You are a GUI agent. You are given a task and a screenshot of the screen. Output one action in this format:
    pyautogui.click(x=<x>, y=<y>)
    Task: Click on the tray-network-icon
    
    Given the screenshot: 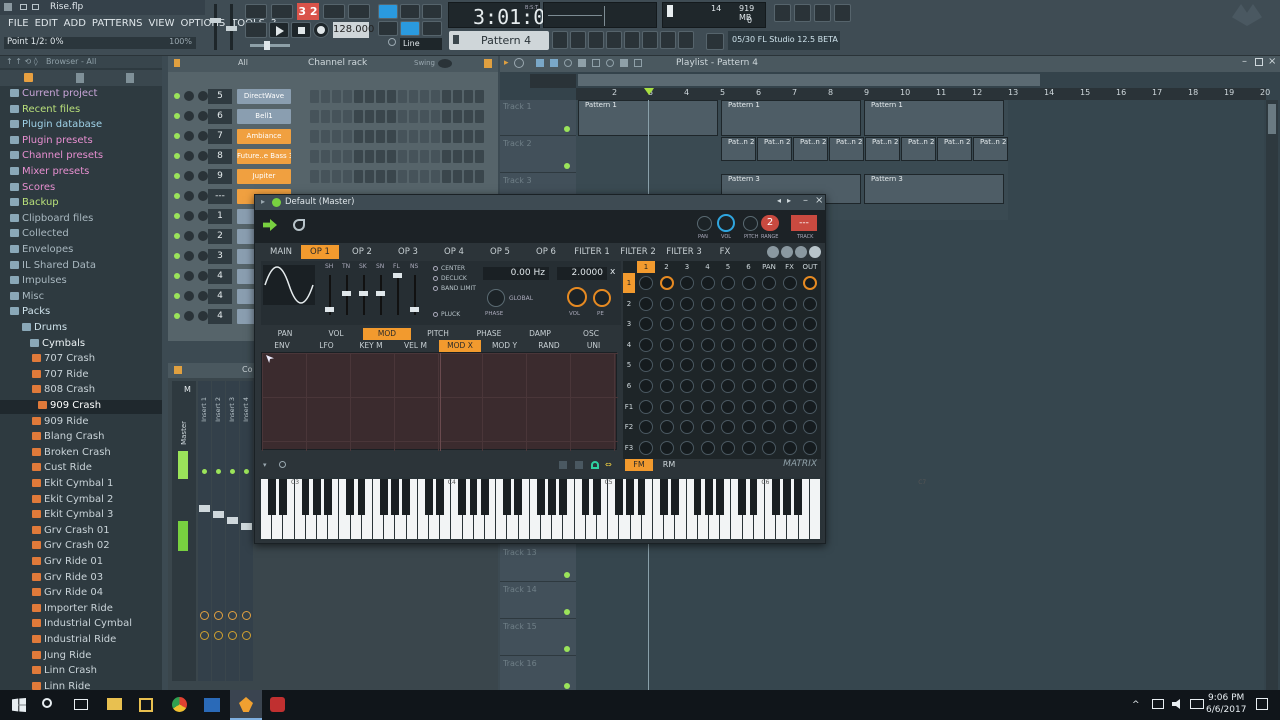 What is the action you would take?
    pyautogui.click(x=1158, y=704)
    